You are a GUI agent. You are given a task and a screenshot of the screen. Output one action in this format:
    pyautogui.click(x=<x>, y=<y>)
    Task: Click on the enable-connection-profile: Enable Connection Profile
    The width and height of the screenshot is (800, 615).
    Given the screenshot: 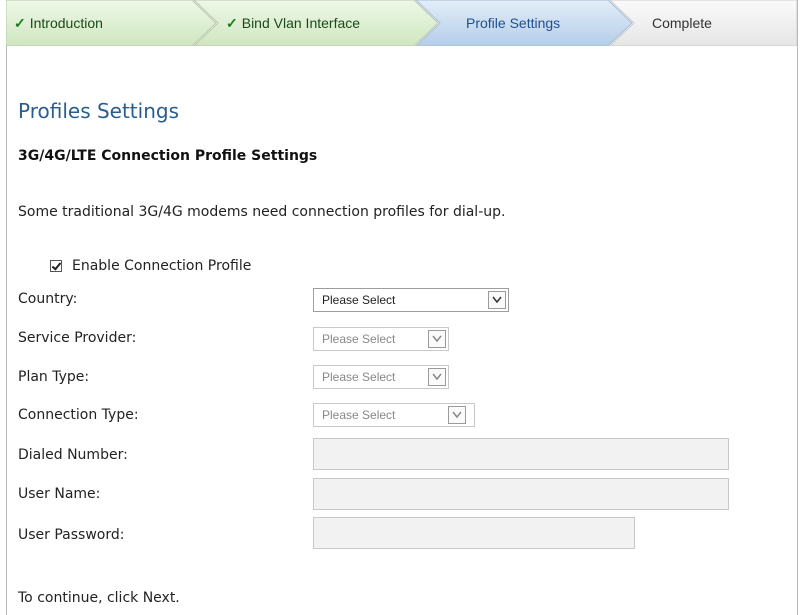 What is the action you would take?
    pyautogui.click(x=150, y=266)
    